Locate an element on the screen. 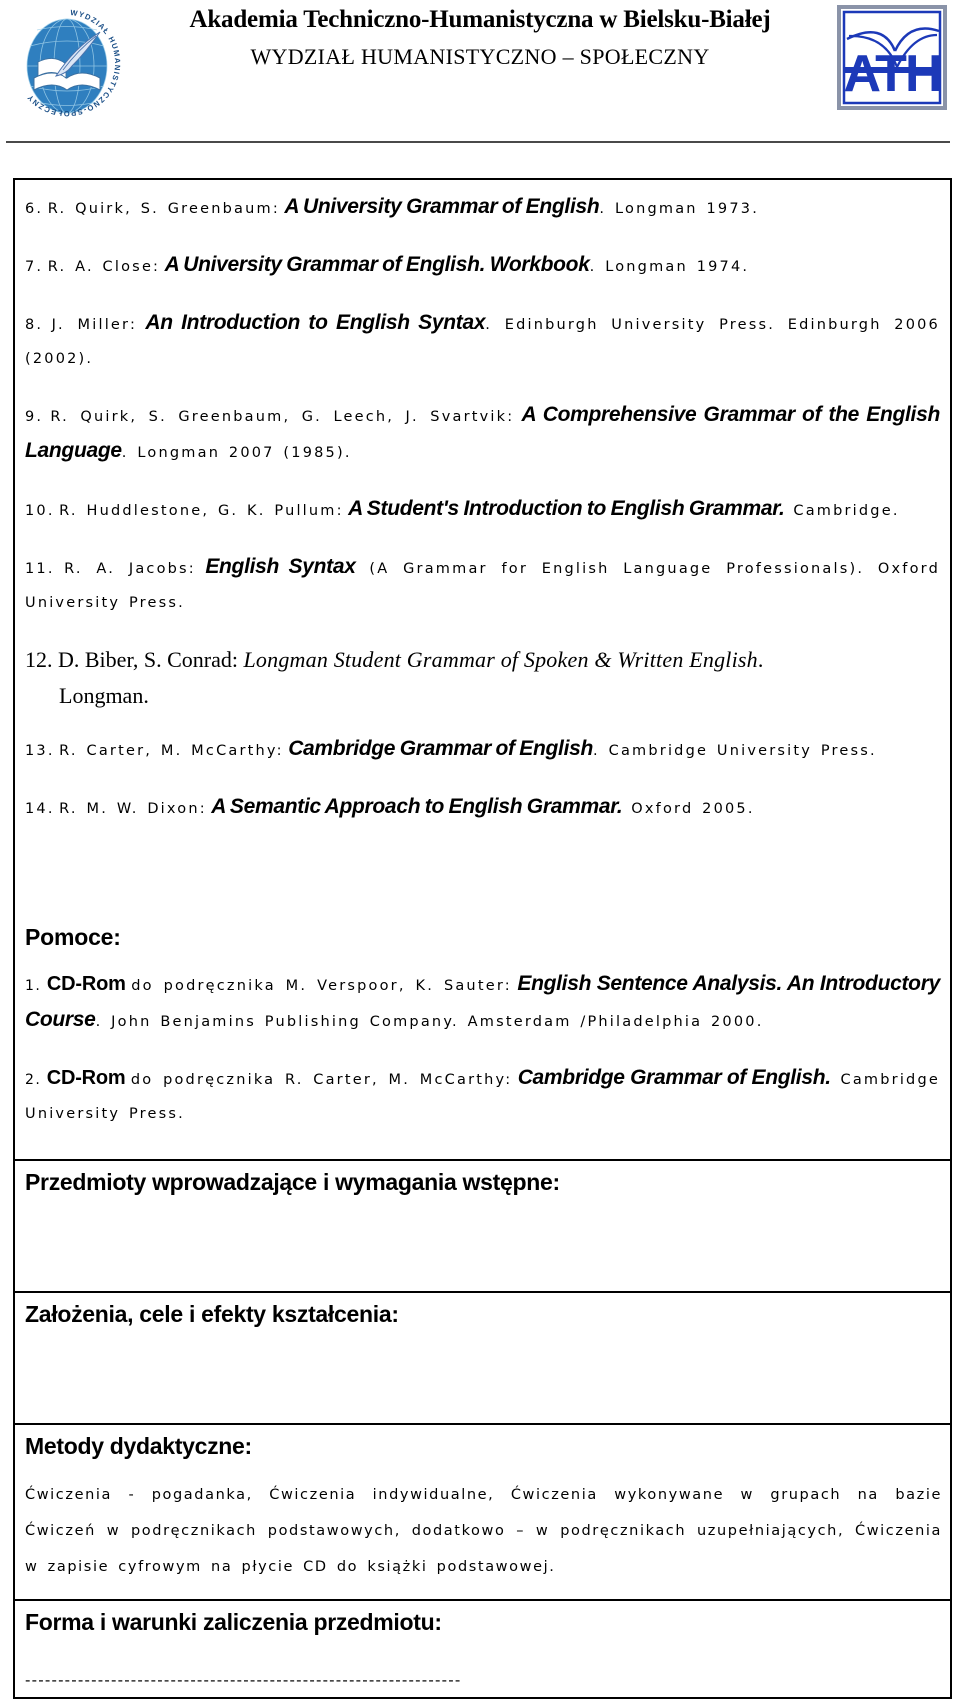 The width and height of the screenshot is (960, 1699). biblio-spacer is located at coordinates (482, 885).